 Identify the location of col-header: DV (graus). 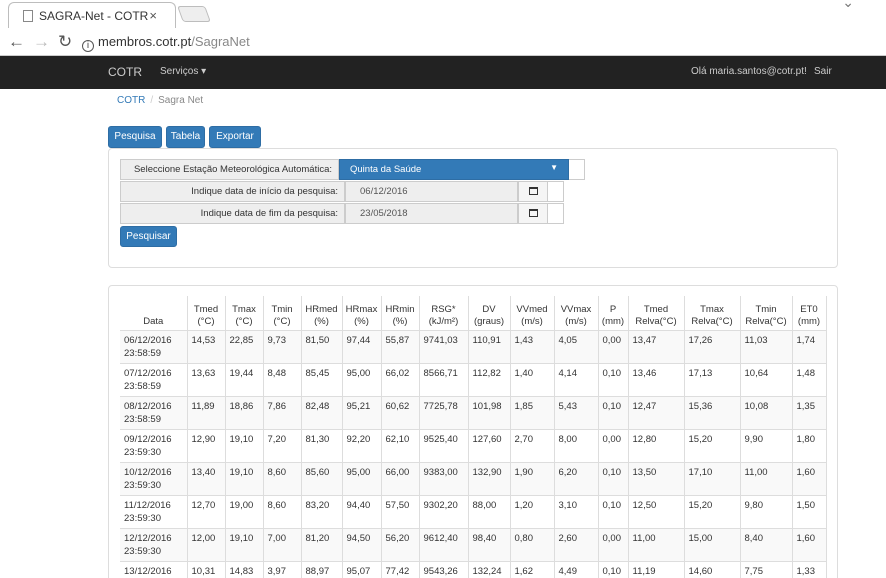
(489, 313).